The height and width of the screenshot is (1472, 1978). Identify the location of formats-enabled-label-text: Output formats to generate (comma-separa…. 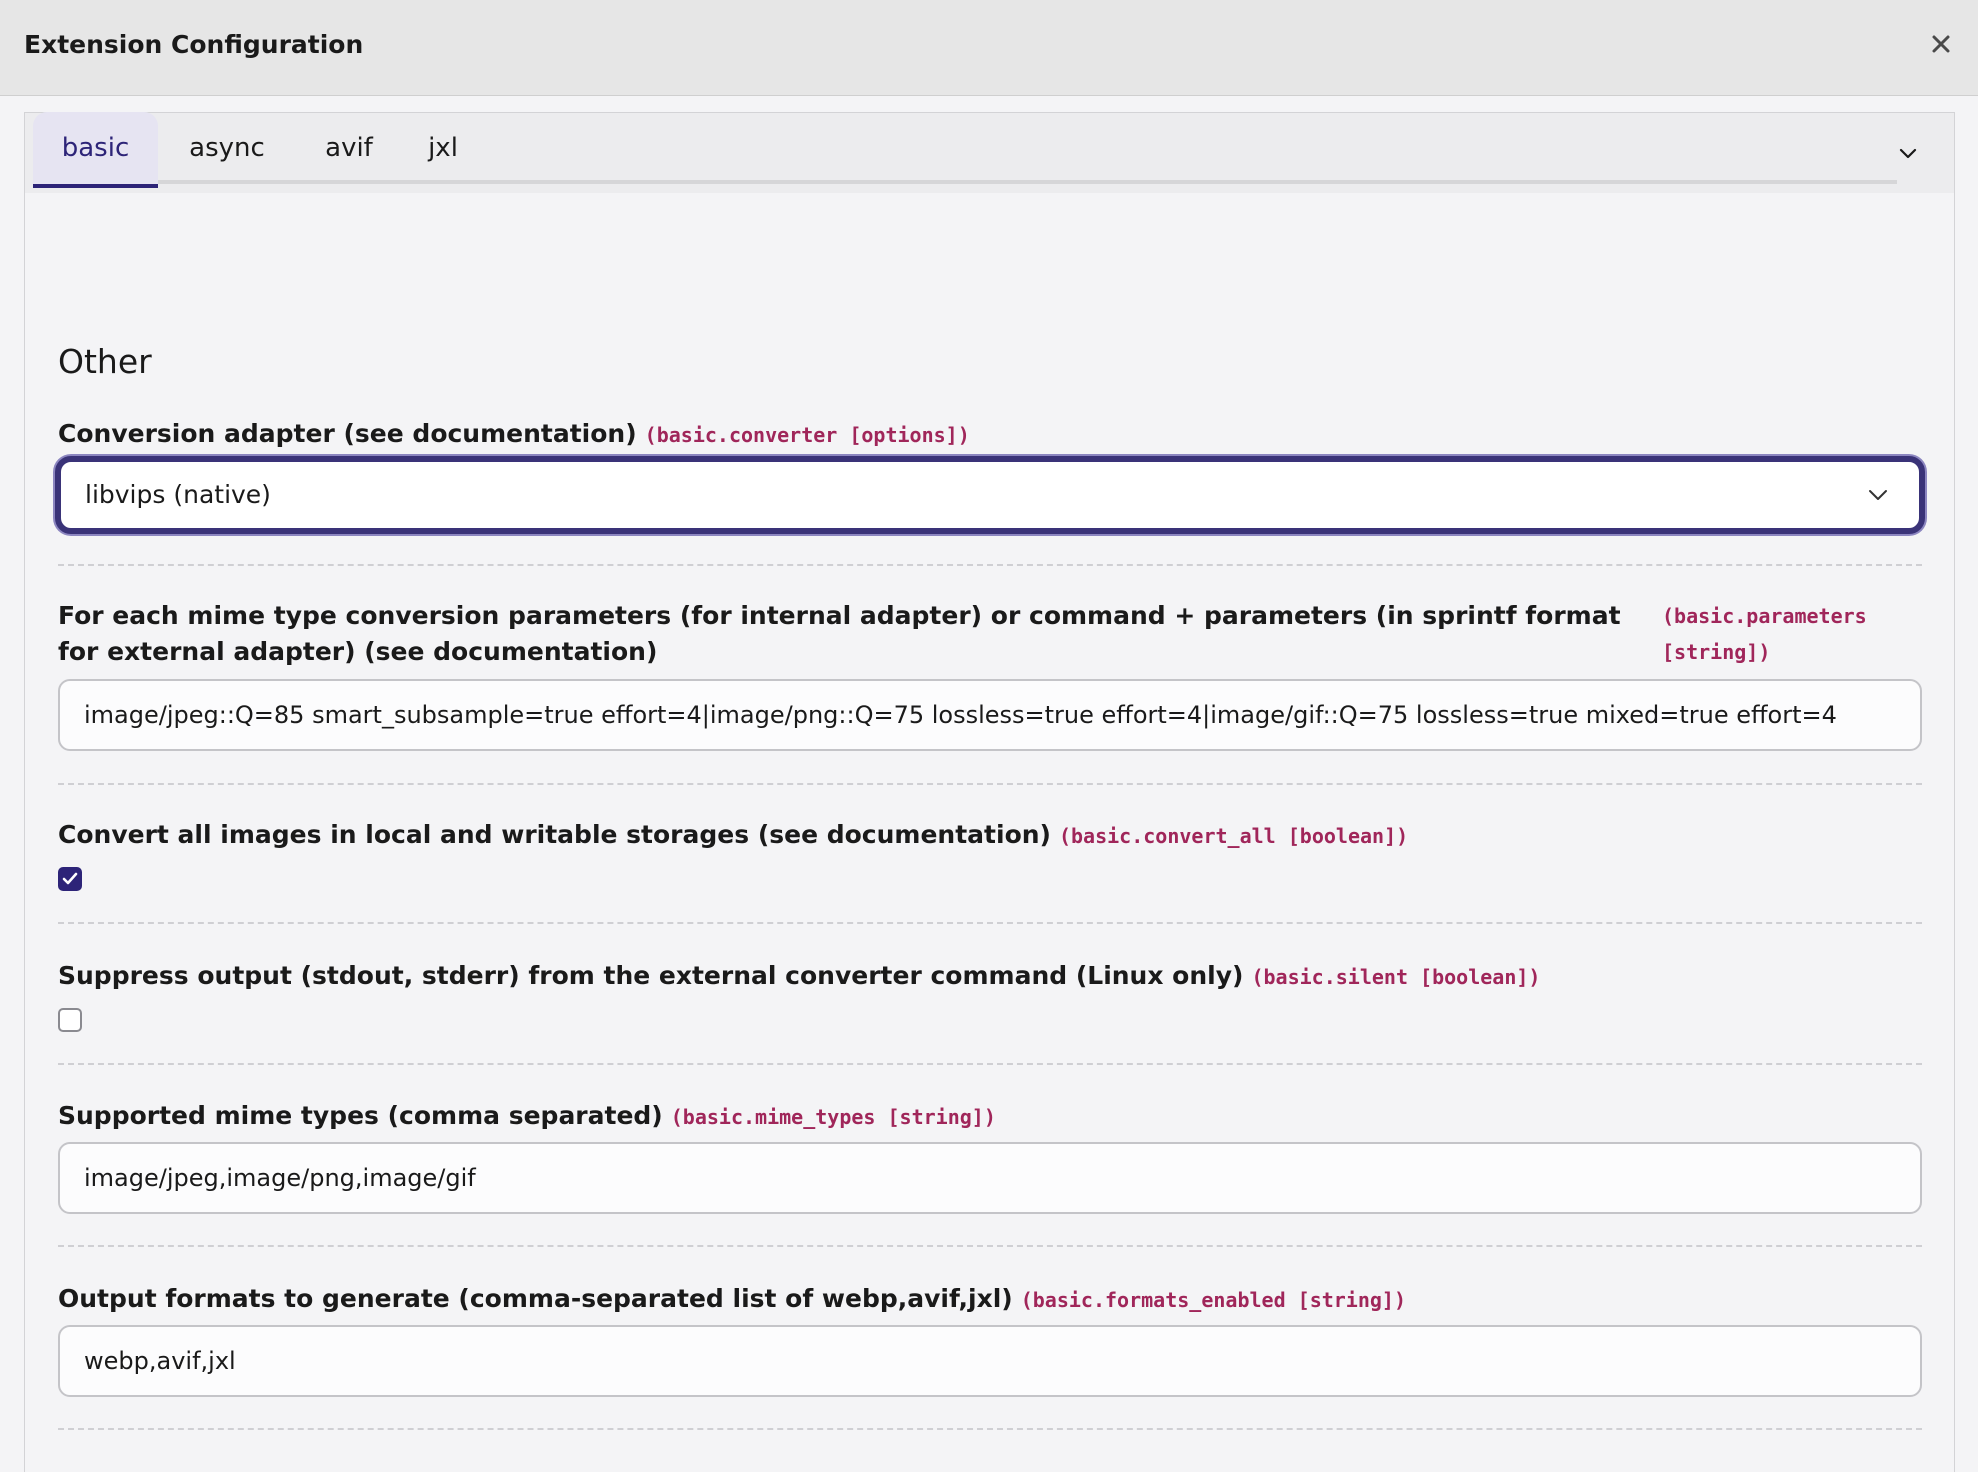
(535, 1298).